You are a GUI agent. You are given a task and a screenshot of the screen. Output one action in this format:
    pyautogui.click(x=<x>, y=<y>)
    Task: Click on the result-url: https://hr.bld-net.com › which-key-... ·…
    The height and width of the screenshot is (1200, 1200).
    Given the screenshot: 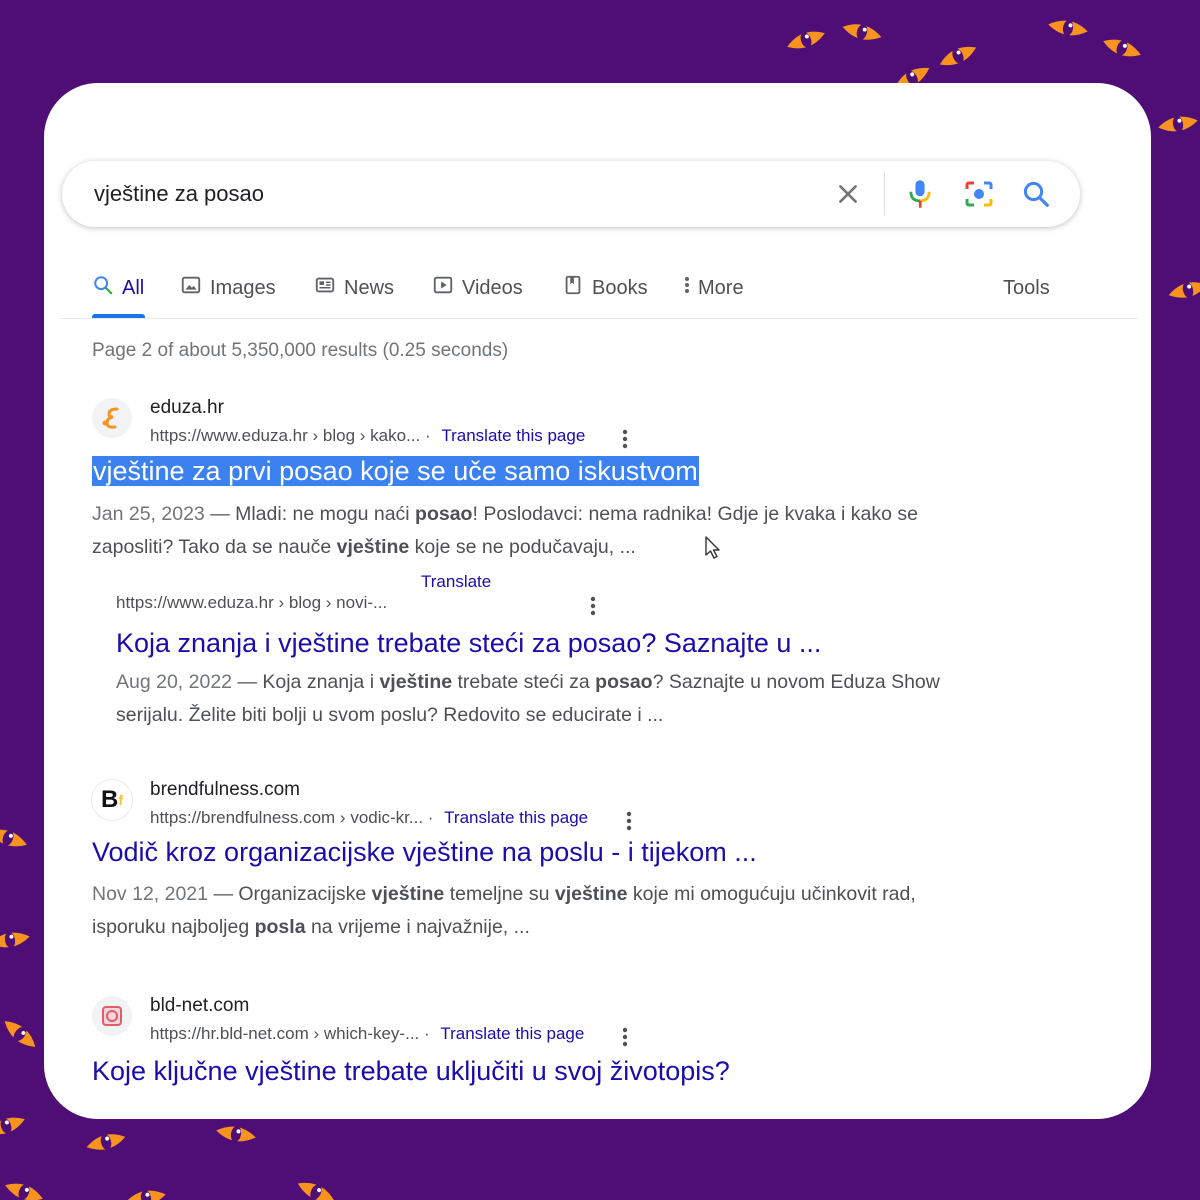 What is the action you would take?
    pyautogui.click(x=367, y=1034)
    